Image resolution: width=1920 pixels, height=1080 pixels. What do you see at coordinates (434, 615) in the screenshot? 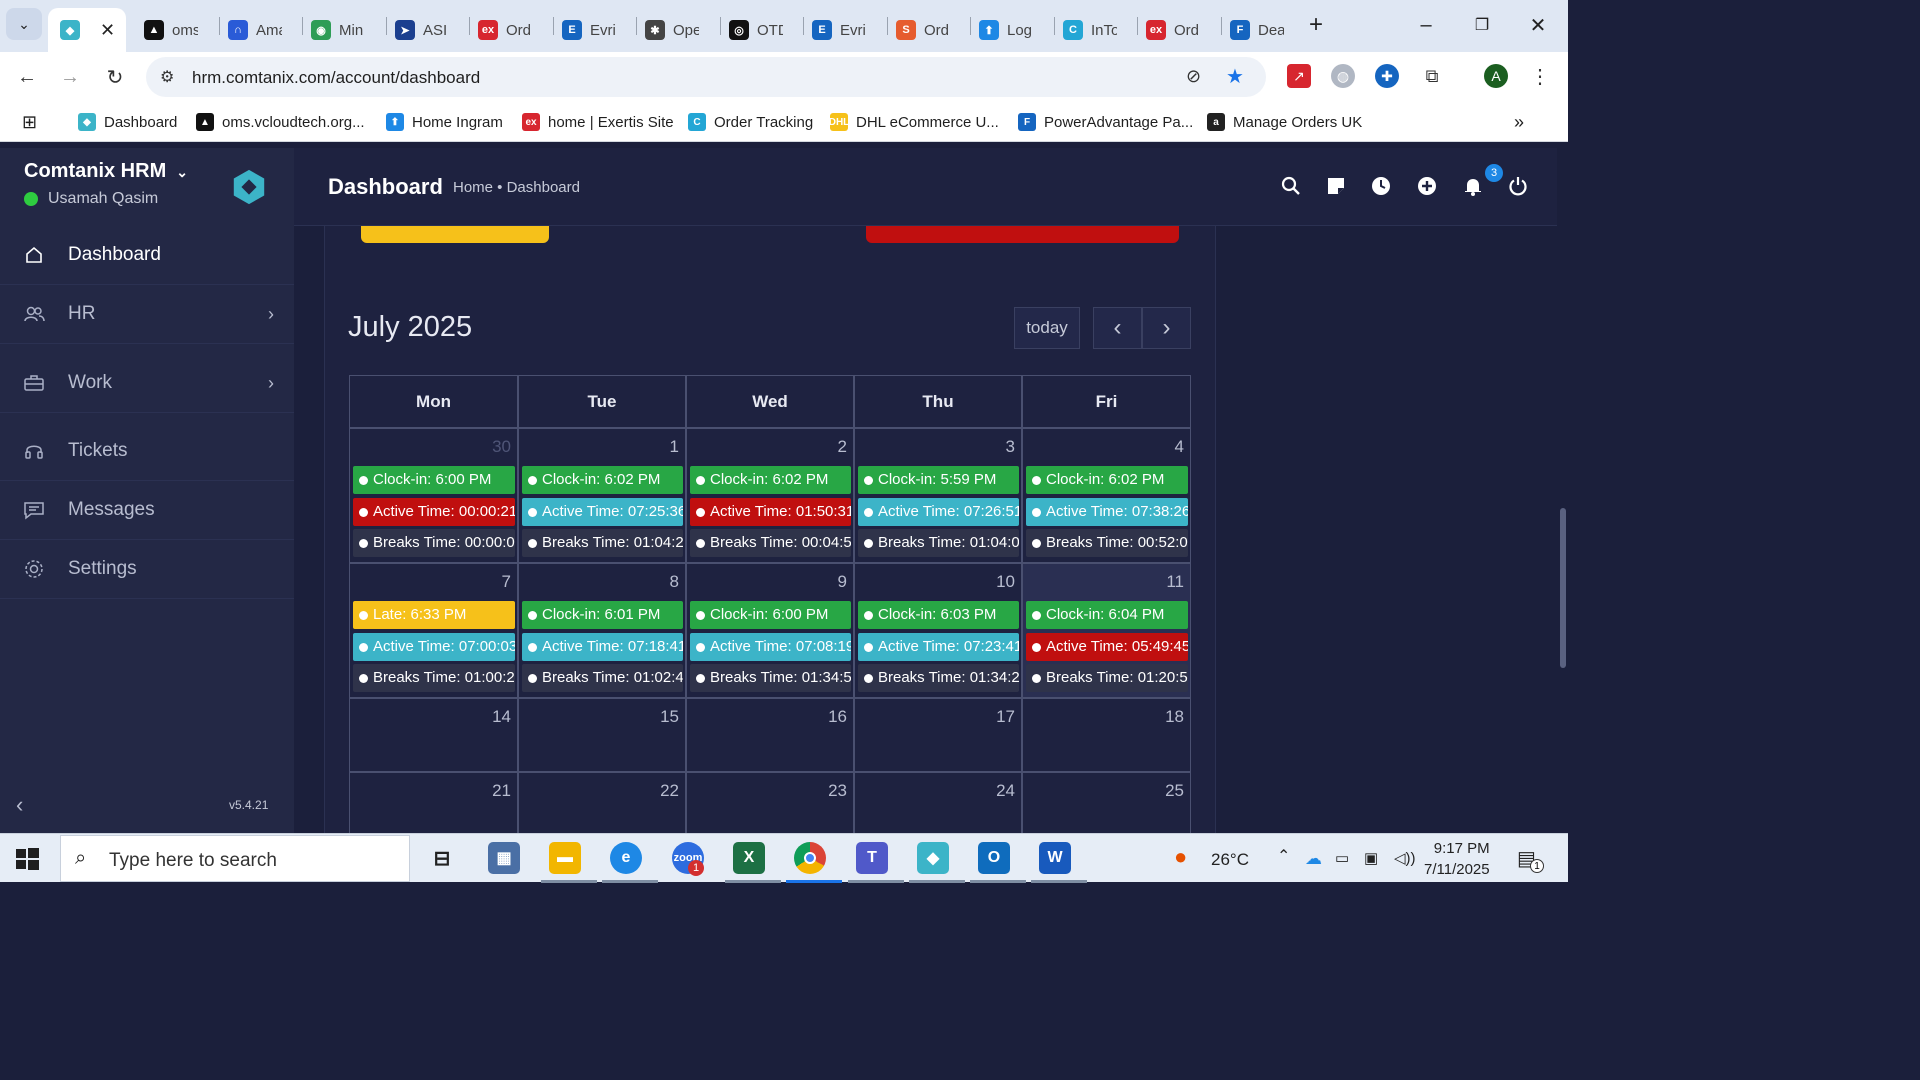
I see `calendar-event: Late: 6:33 PM` at bounding box center [434, 615].